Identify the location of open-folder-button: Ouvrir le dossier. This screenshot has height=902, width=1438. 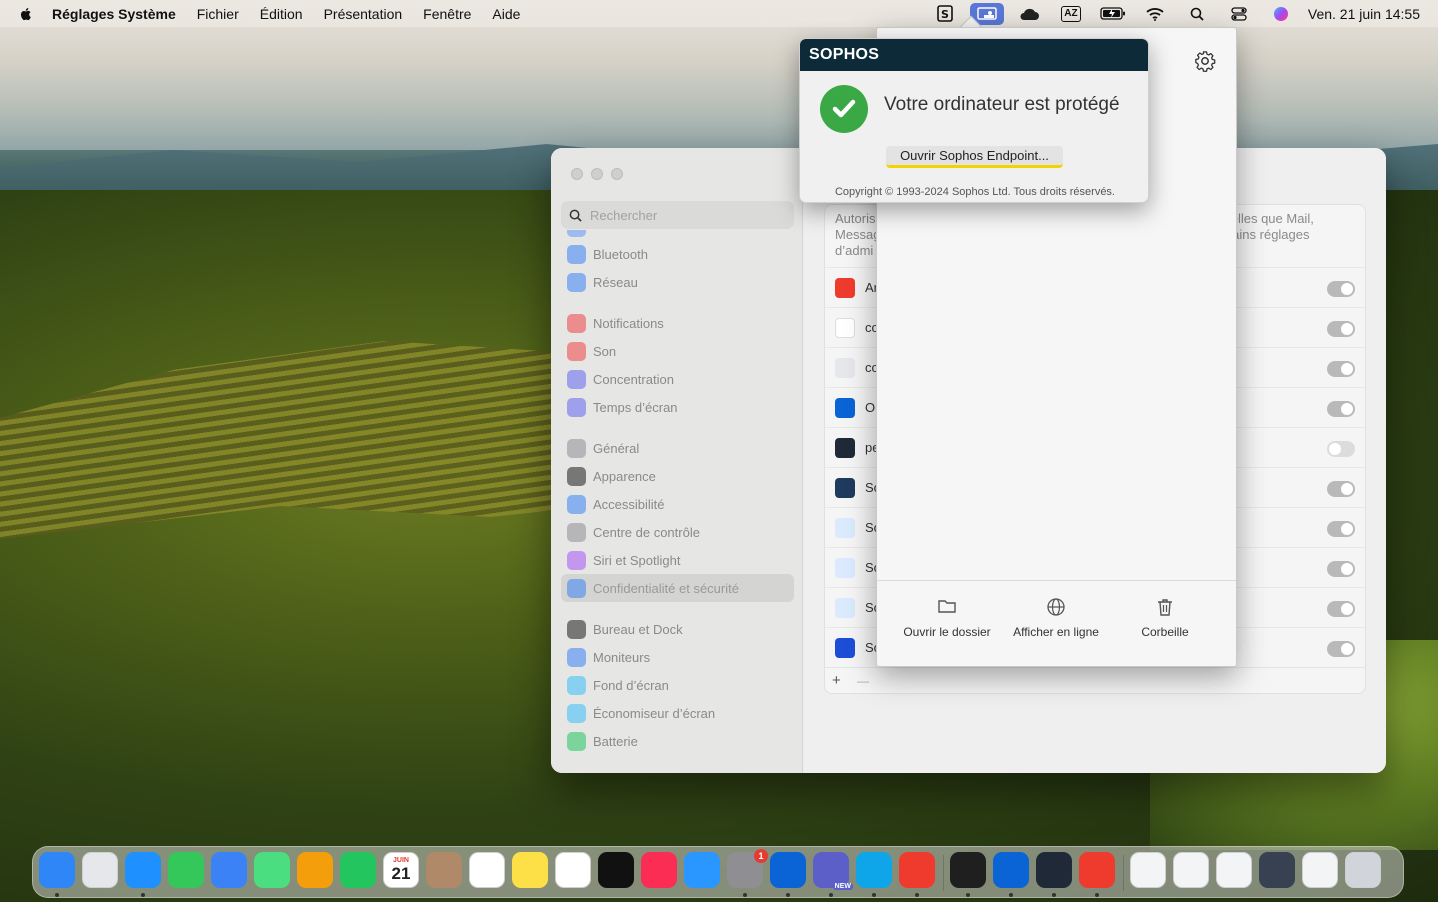
(947, 618).